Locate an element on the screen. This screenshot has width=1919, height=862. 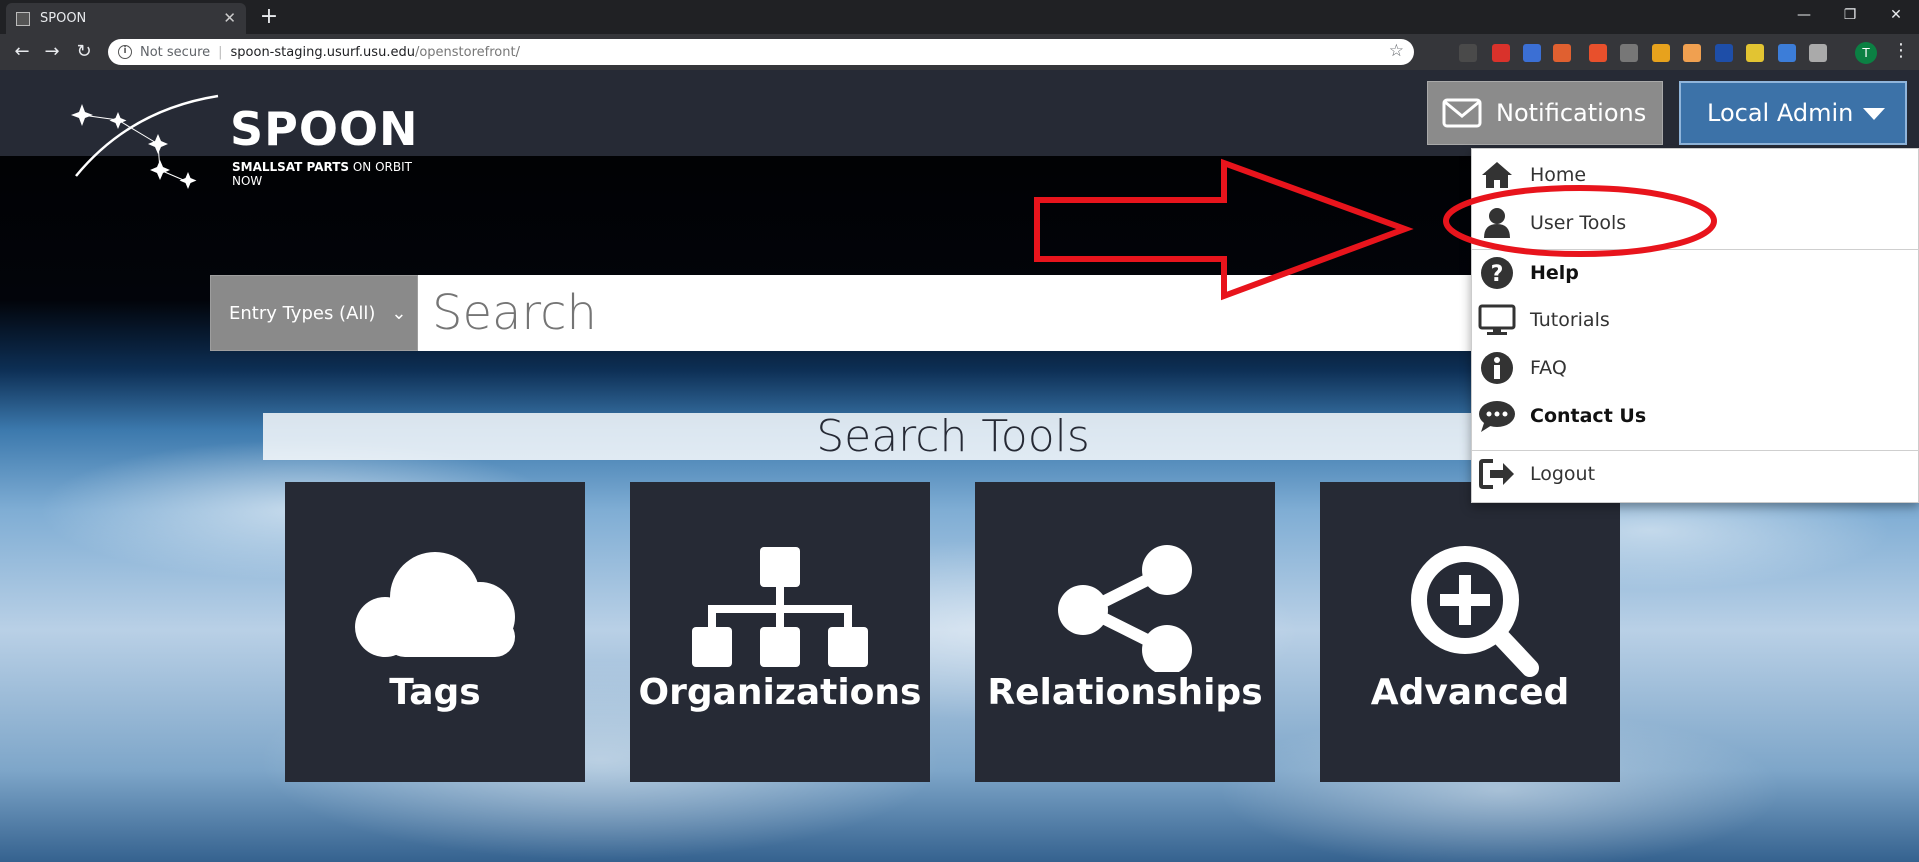
spoon-logo: SPOON SMALLSAT PARTS ON ORBIT NOW is located at coordinates (250, 145).